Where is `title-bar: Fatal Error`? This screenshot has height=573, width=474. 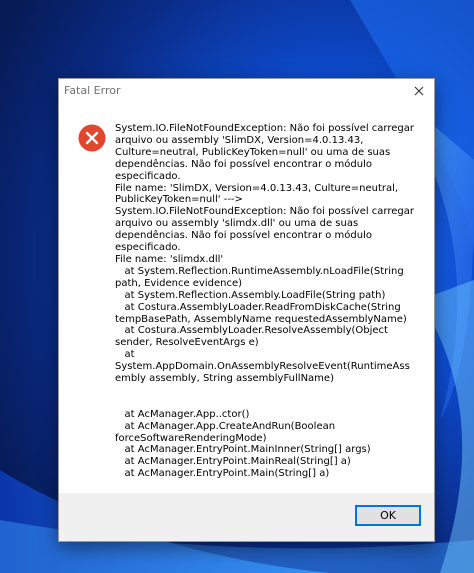 title-bar: Fatal Error is located at coordinates (246, 91).